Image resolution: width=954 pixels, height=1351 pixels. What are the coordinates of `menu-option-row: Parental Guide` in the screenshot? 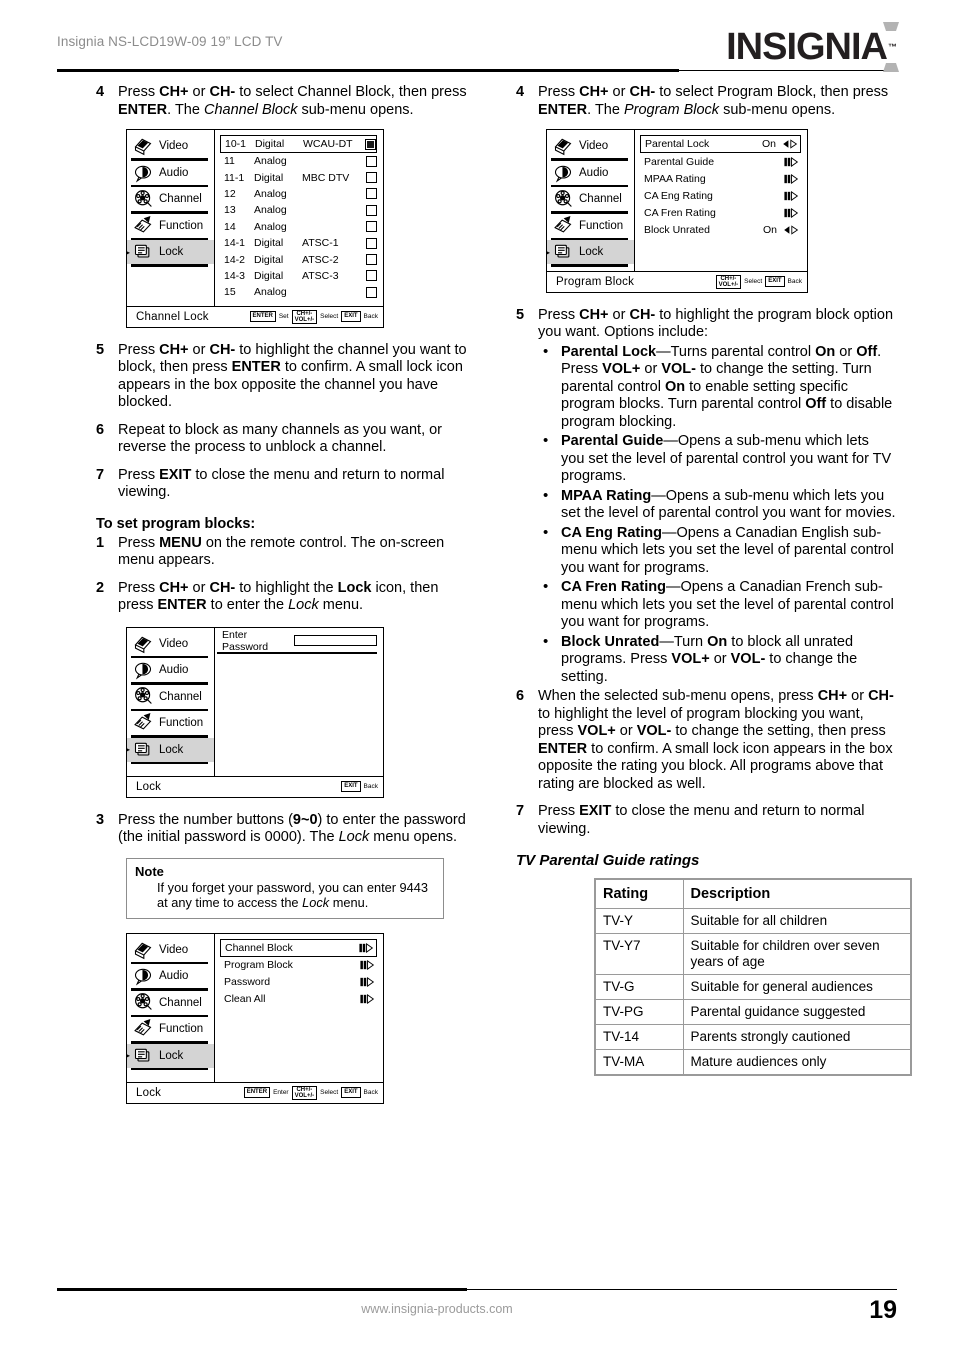 It's located at (720, 161).